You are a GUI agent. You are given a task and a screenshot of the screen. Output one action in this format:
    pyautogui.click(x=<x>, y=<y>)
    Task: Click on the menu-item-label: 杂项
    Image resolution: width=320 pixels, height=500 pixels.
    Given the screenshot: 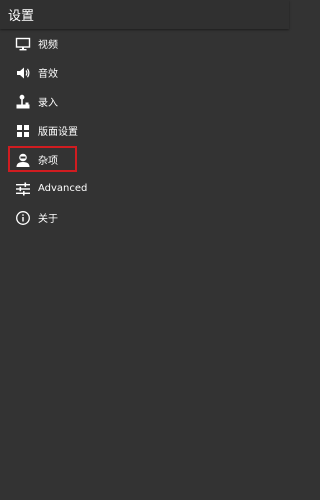 What is the action you would take?
    pyautogui.click(x=48, y=161)
    